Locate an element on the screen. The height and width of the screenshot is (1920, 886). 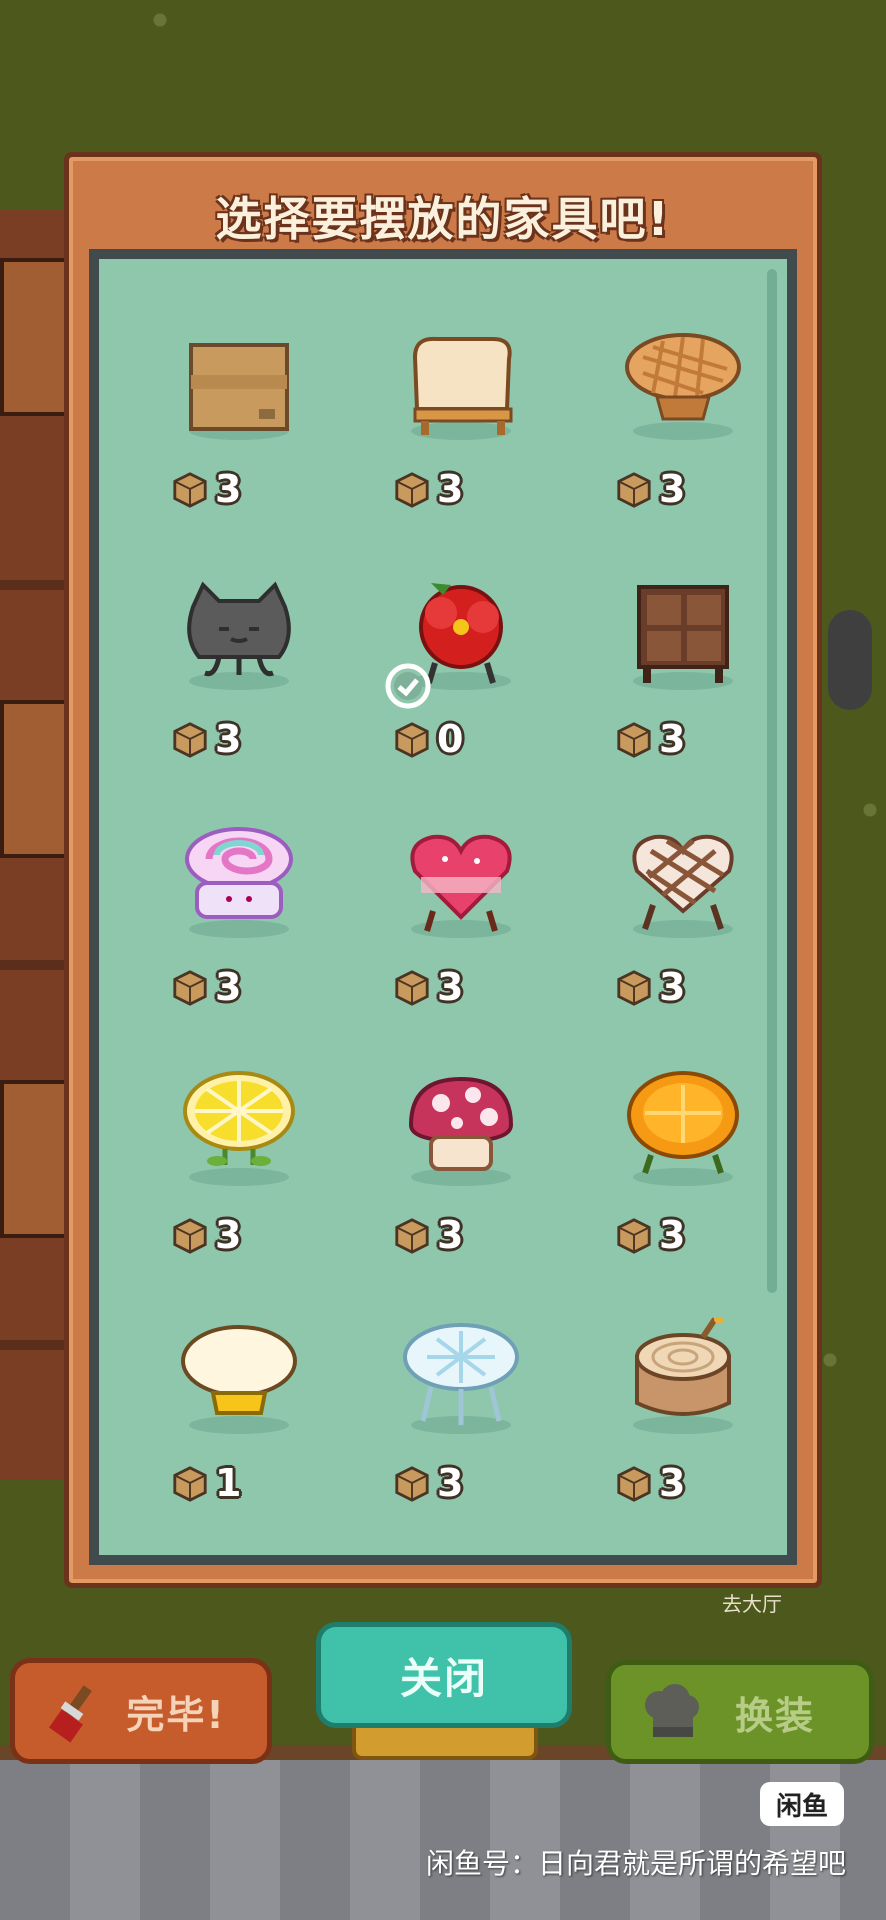
done-button: 完毕! is located at coordinates (141, 1711).